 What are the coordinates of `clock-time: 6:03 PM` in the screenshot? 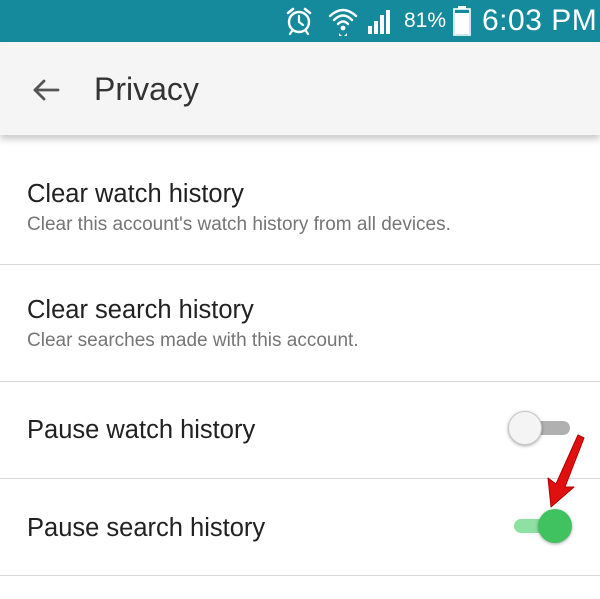 It's located at (540, 20).